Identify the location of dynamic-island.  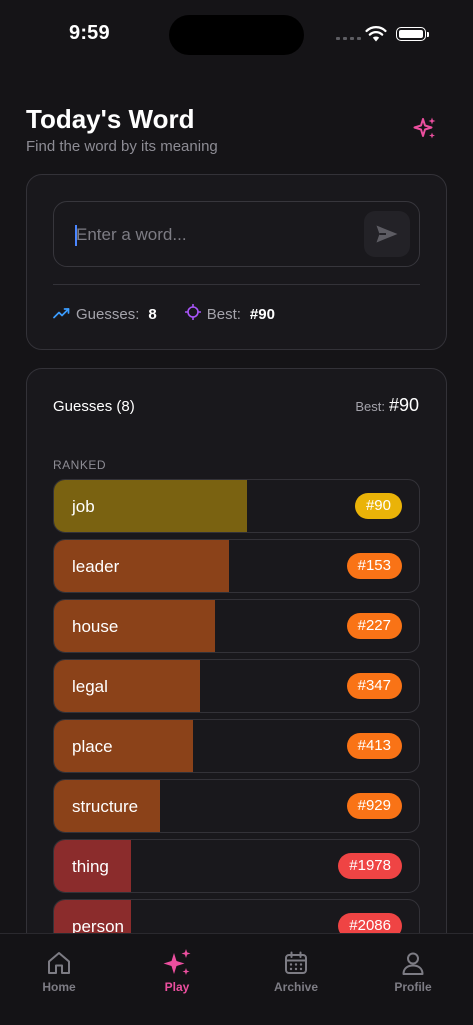
(236, 35).